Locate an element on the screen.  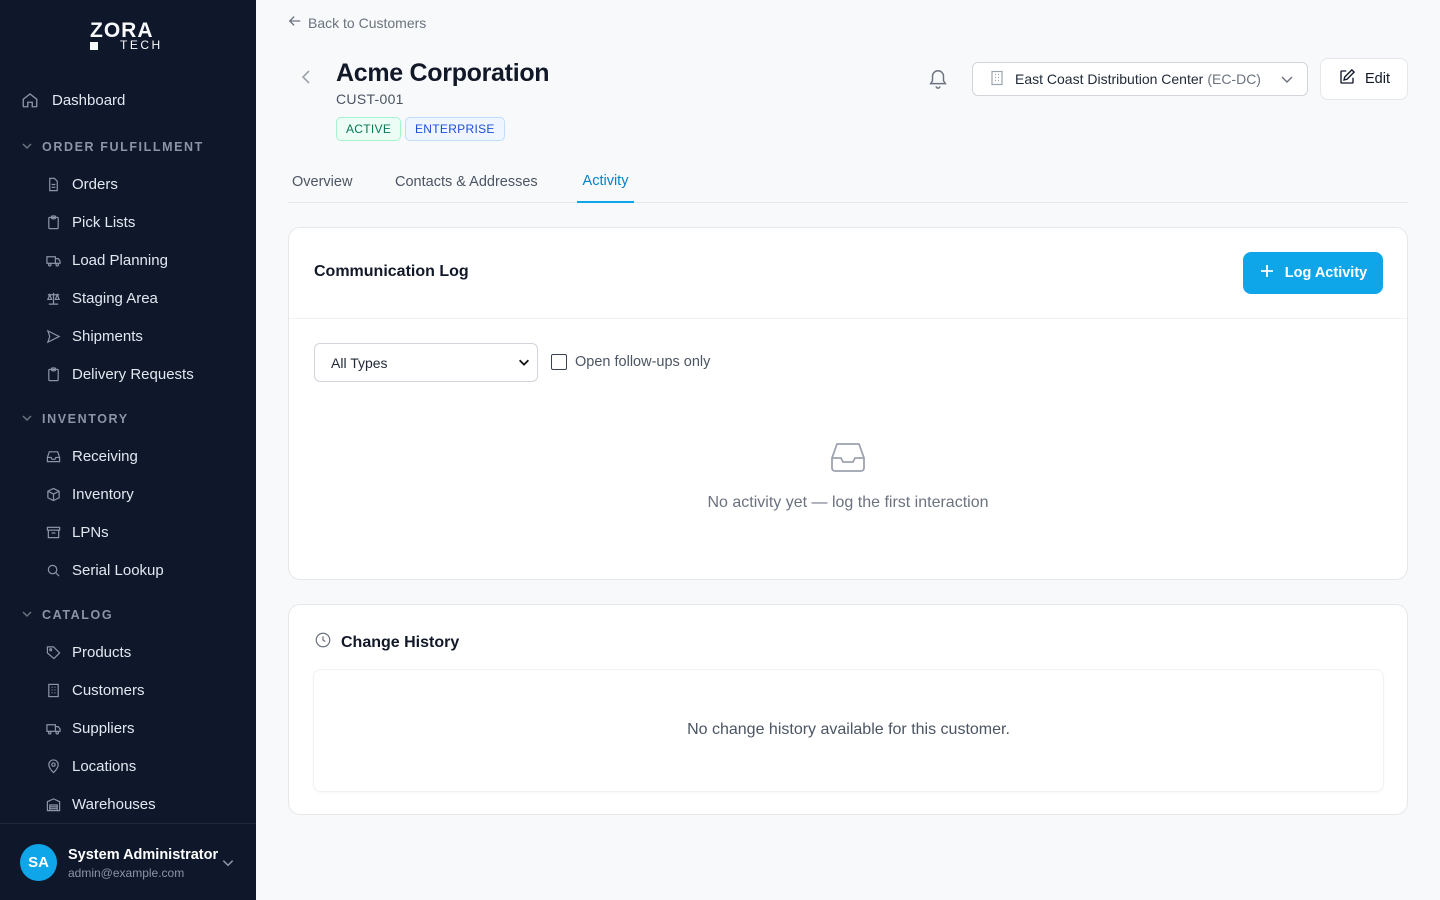
sidebar-item-customers: Customers is located at coordinates (128, 690).